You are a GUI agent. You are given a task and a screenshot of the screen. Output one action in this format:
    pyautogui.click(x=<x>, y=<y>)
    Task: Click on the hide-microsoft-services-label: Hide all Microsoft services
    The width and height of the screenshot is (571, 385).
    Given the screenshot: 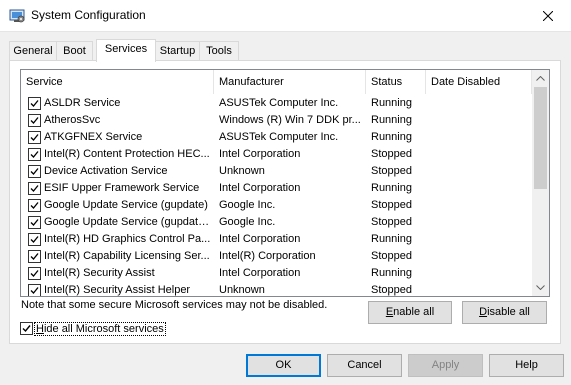 What is the action you would take?
    pyautogui.click(x=100, y=329)
    